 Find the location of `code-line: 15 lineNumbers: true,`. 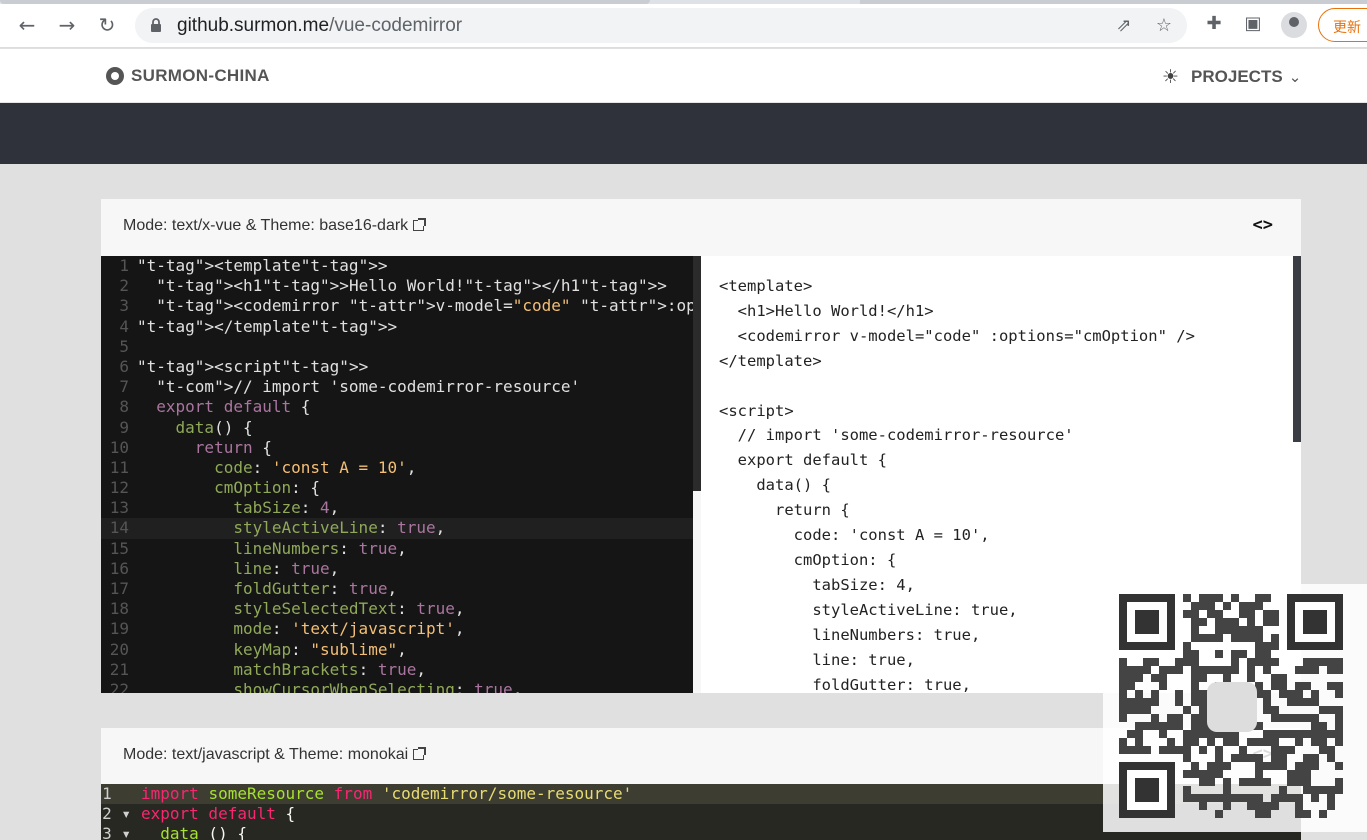

code-line: 15 lineNumbers: true, is located at coordinates (397, 549).